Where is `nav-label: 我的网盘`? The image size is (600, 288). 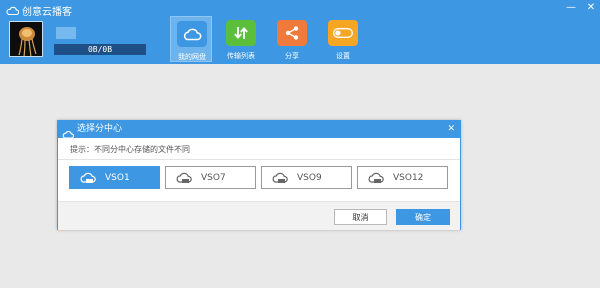
nav-label: 我的网盘 is located at coordinates (192, 57).